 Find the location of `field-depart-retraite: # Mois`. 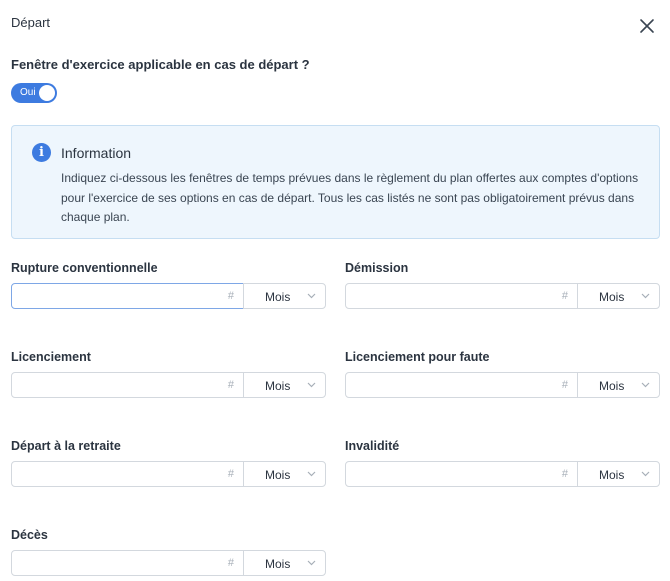

field-depart-retraite: # Mois is located at coordinates (168, 474).